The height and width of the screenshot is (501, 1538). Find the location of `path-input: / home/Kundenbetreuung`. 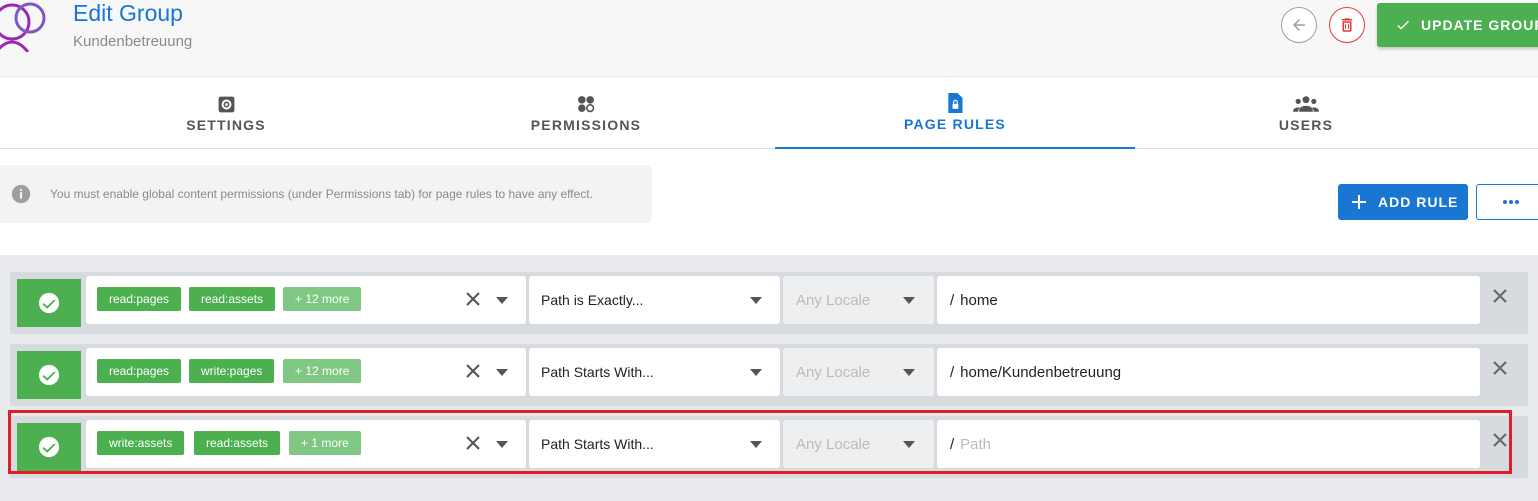

path-input: / home/Kundenbetreuung is located at coordinates (1208, 372).